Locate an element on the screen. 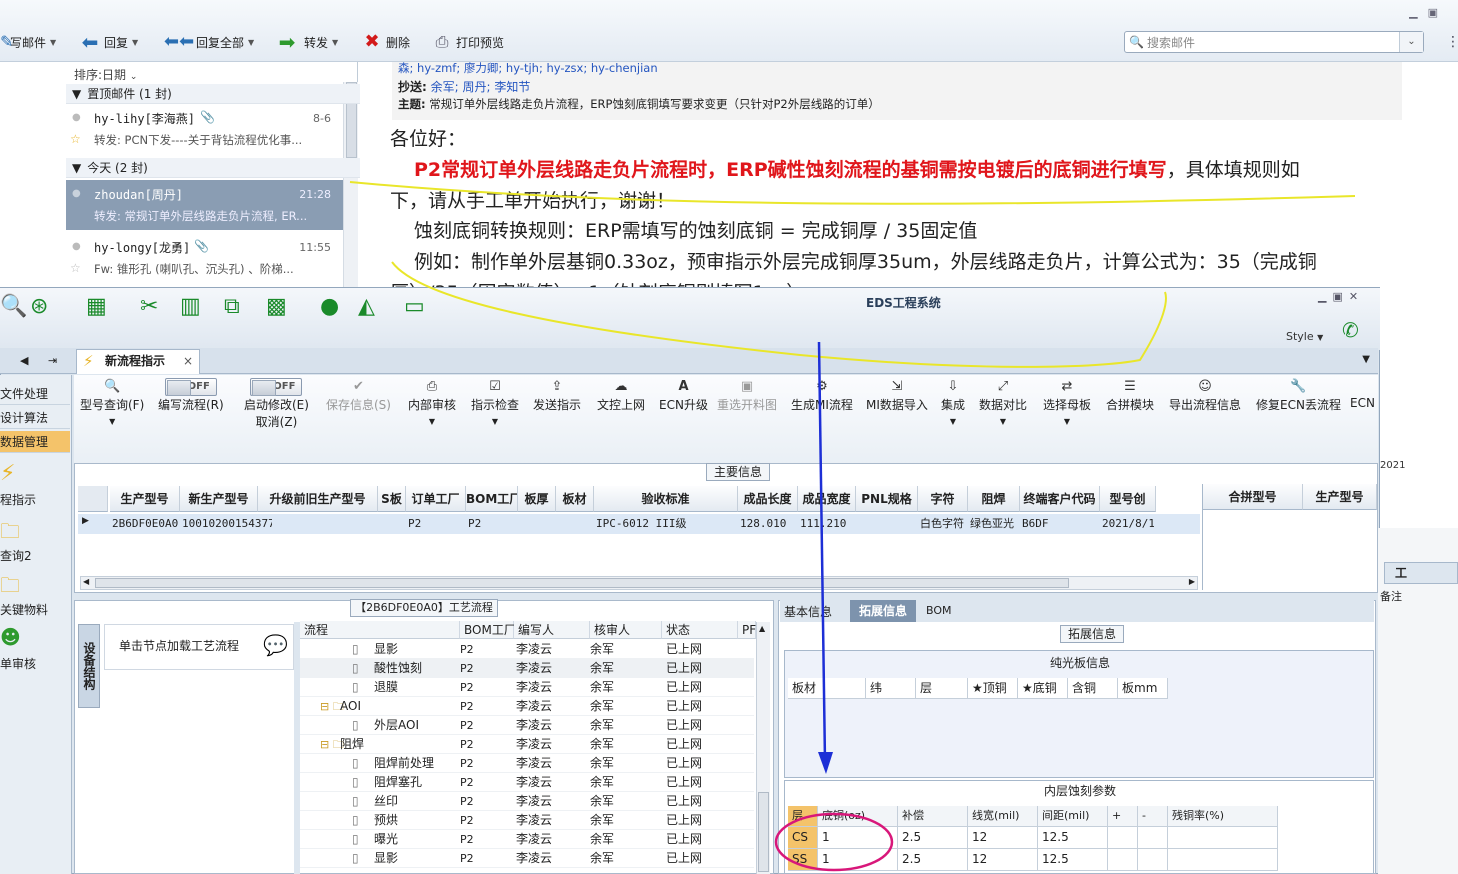 The width and height of the screenshot is (1458, 874). grid-cell: IPC-6012 III级 is located at coordinates (666, 524).